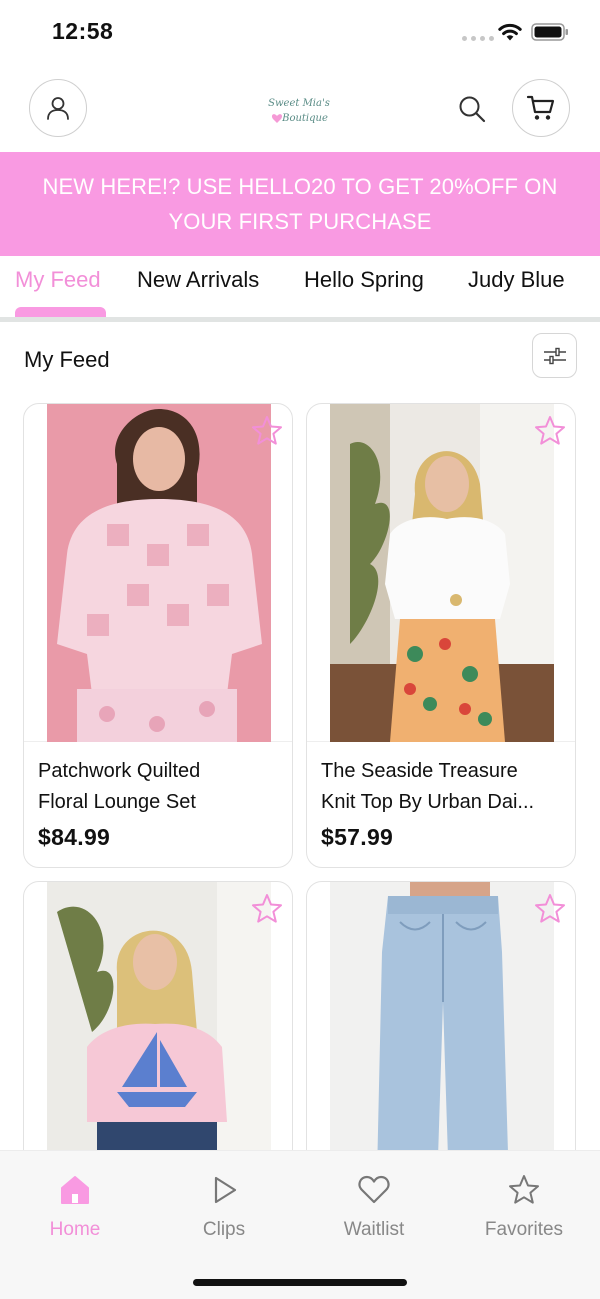  What do you see at coordinates (374, 1229) in the screenshot?
I see `nav-label: Waitlist` at bounding box center [374, 1229].